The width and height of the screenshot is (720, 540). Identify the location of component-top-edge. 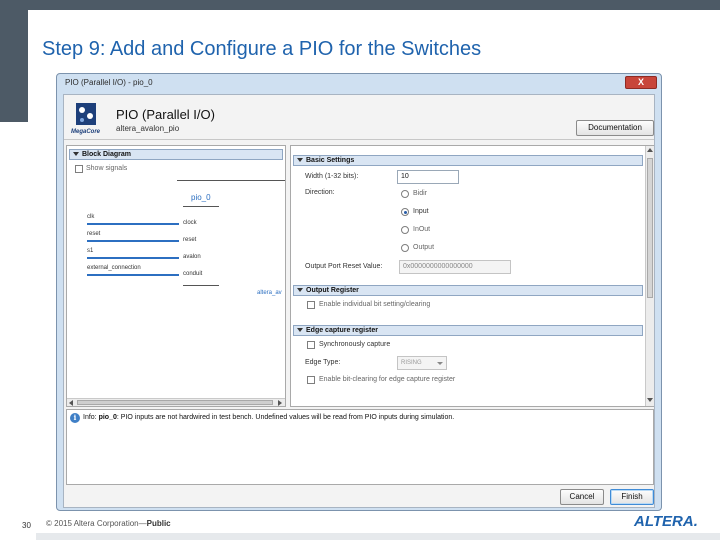
(201, 206).